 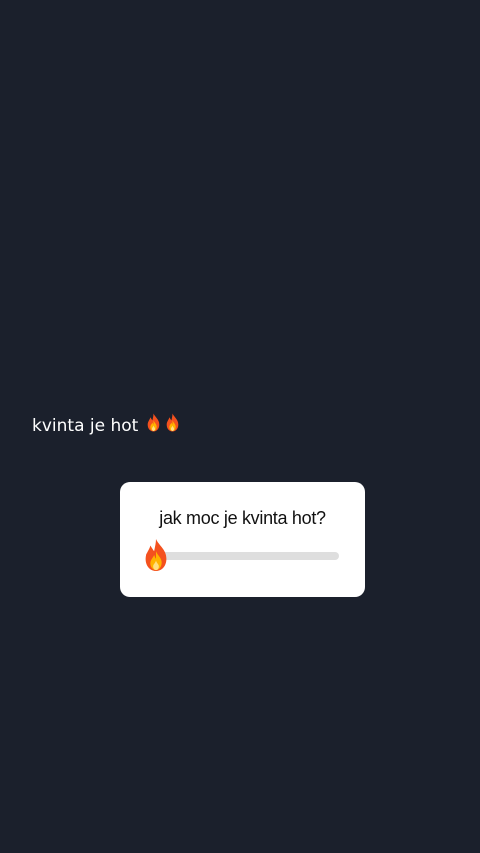 What do you see at coordinates (85, 426) in the screenshot?
I see `caption-text: kvinta je hot` at bounding box center [85, 426].